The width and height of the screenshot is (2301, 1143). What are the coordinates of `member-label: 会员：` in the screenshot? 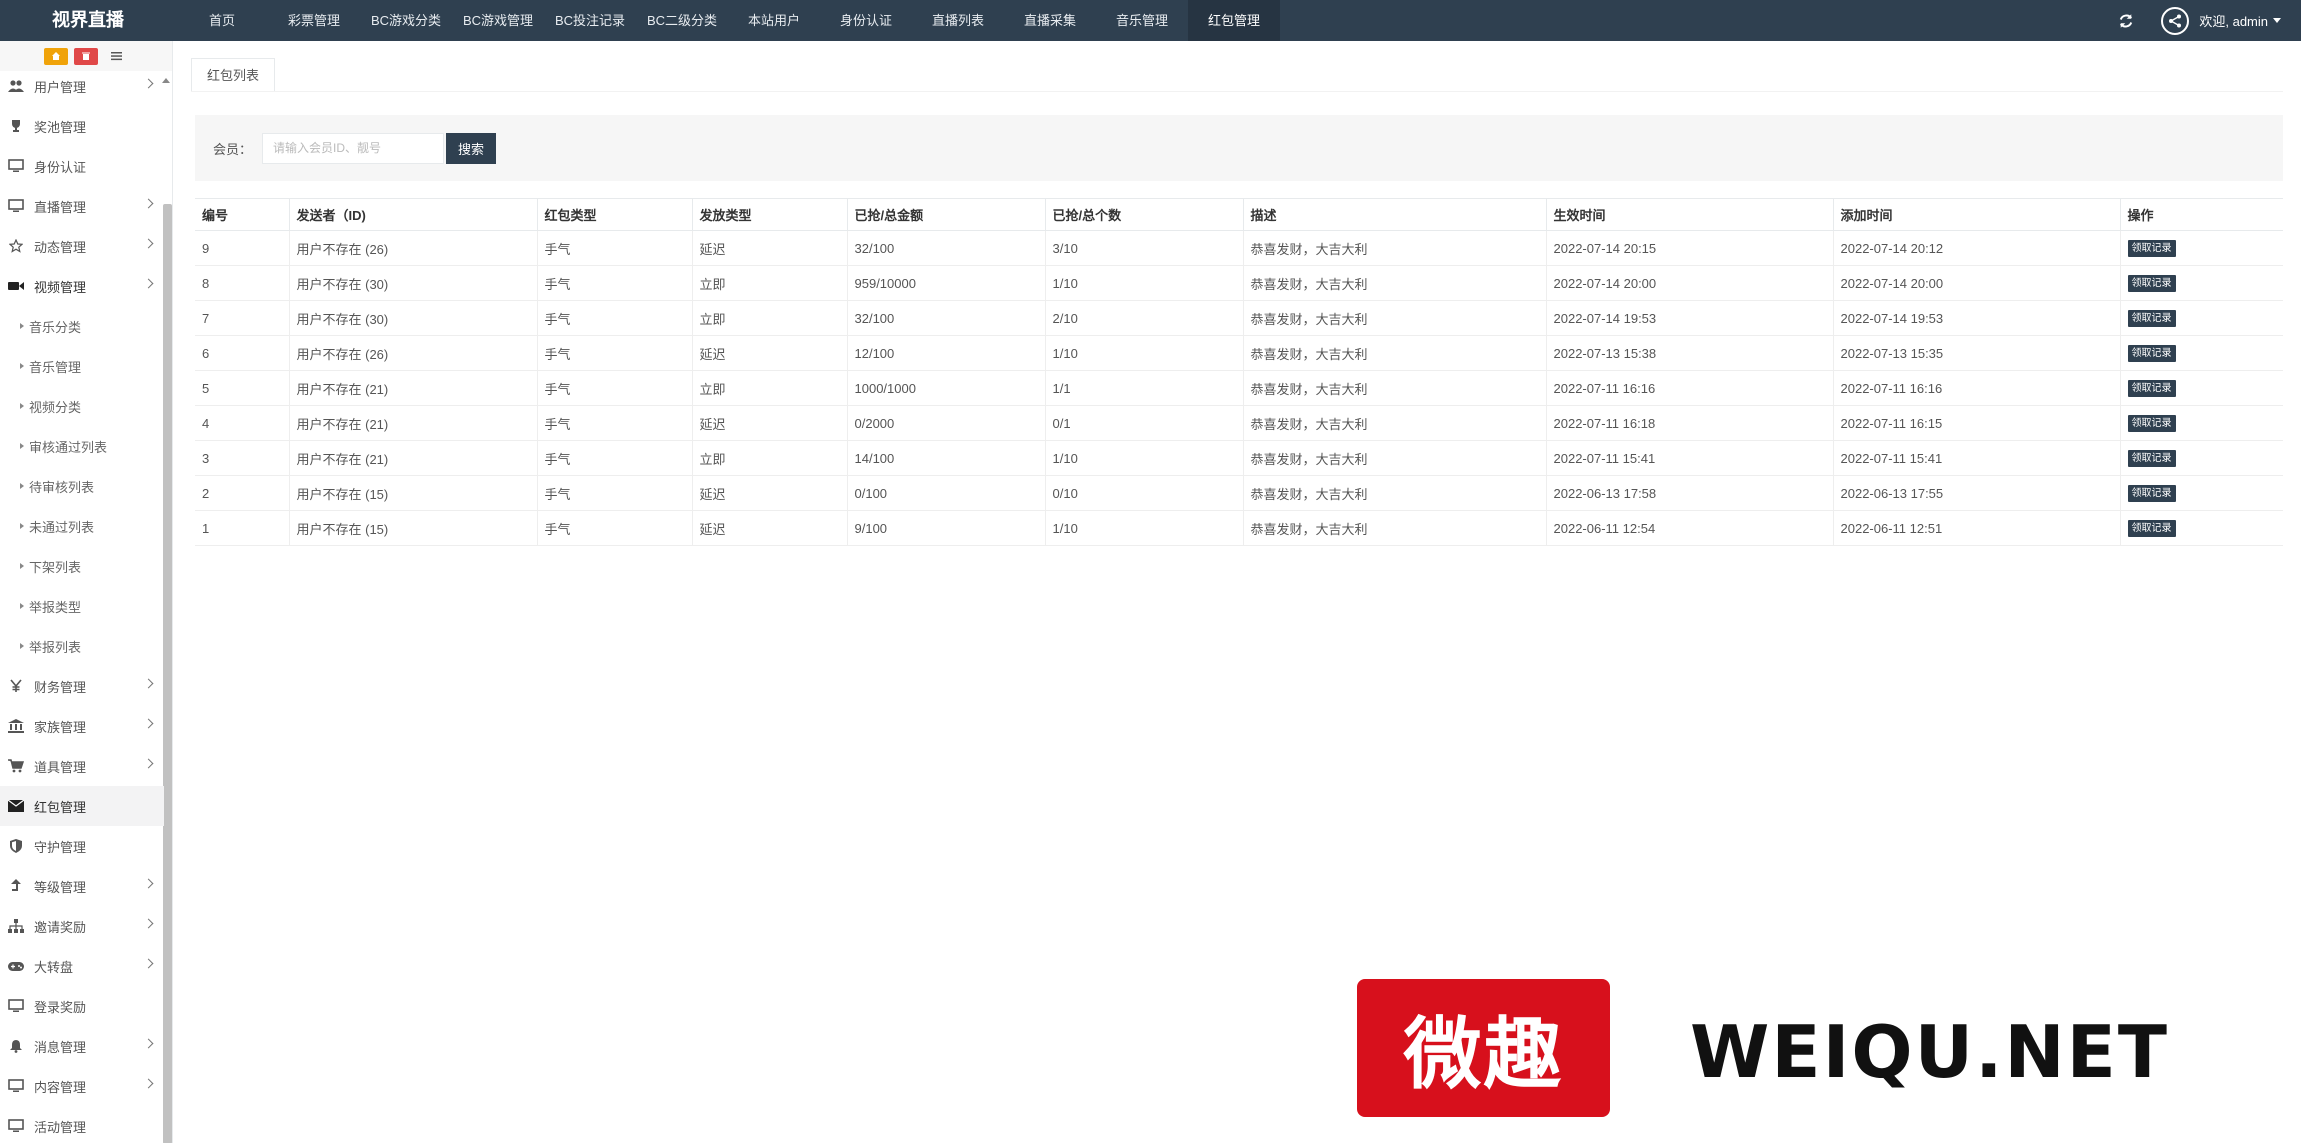 It's located at (233, 149).